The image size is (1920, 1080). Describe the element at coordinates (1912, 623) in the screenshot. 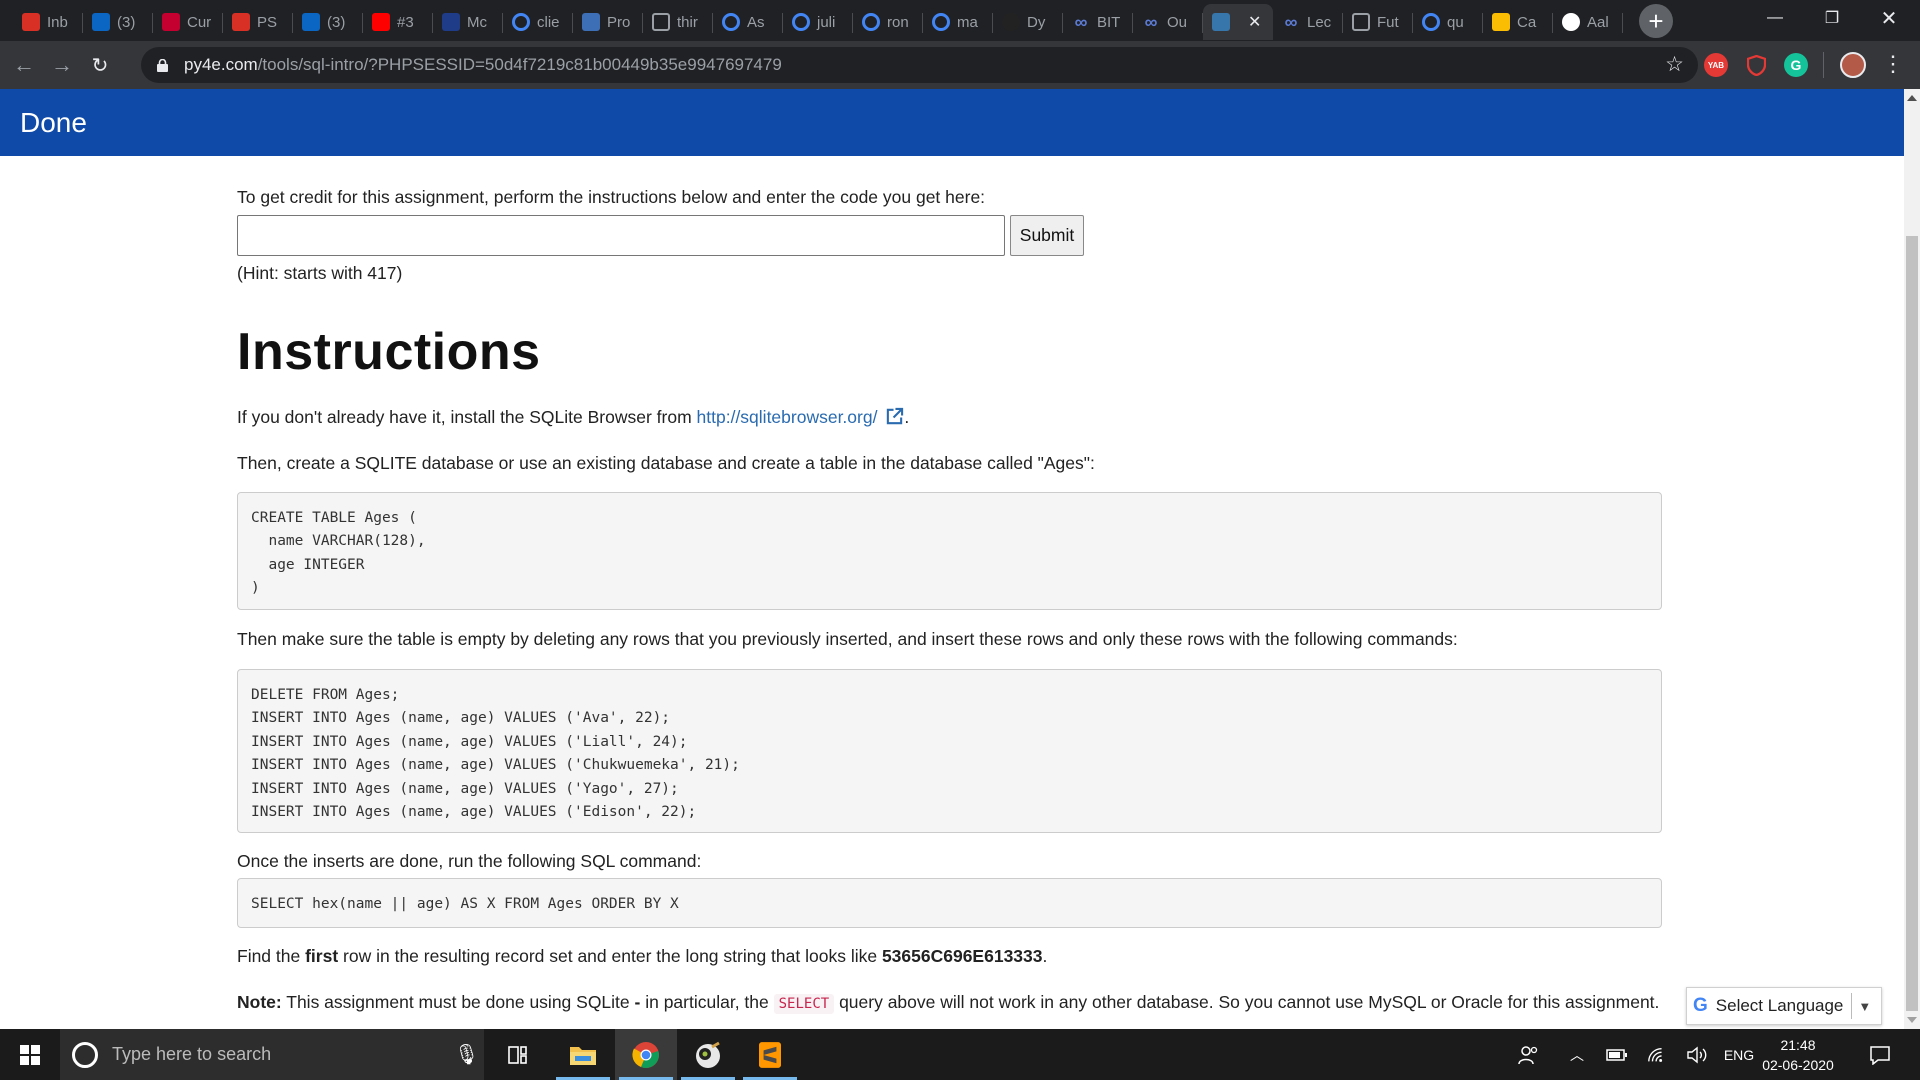

I see `scrollbar-thumb` at that location.